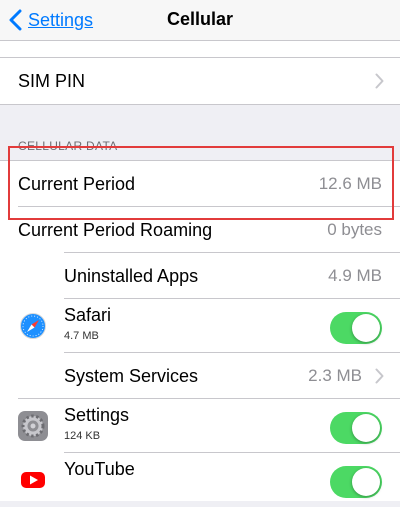 The height and width of the screenshot is (507, 400). I want to click on current-period-roaming-row: Current Period Roaming 0 bytes, so click(200, 230).